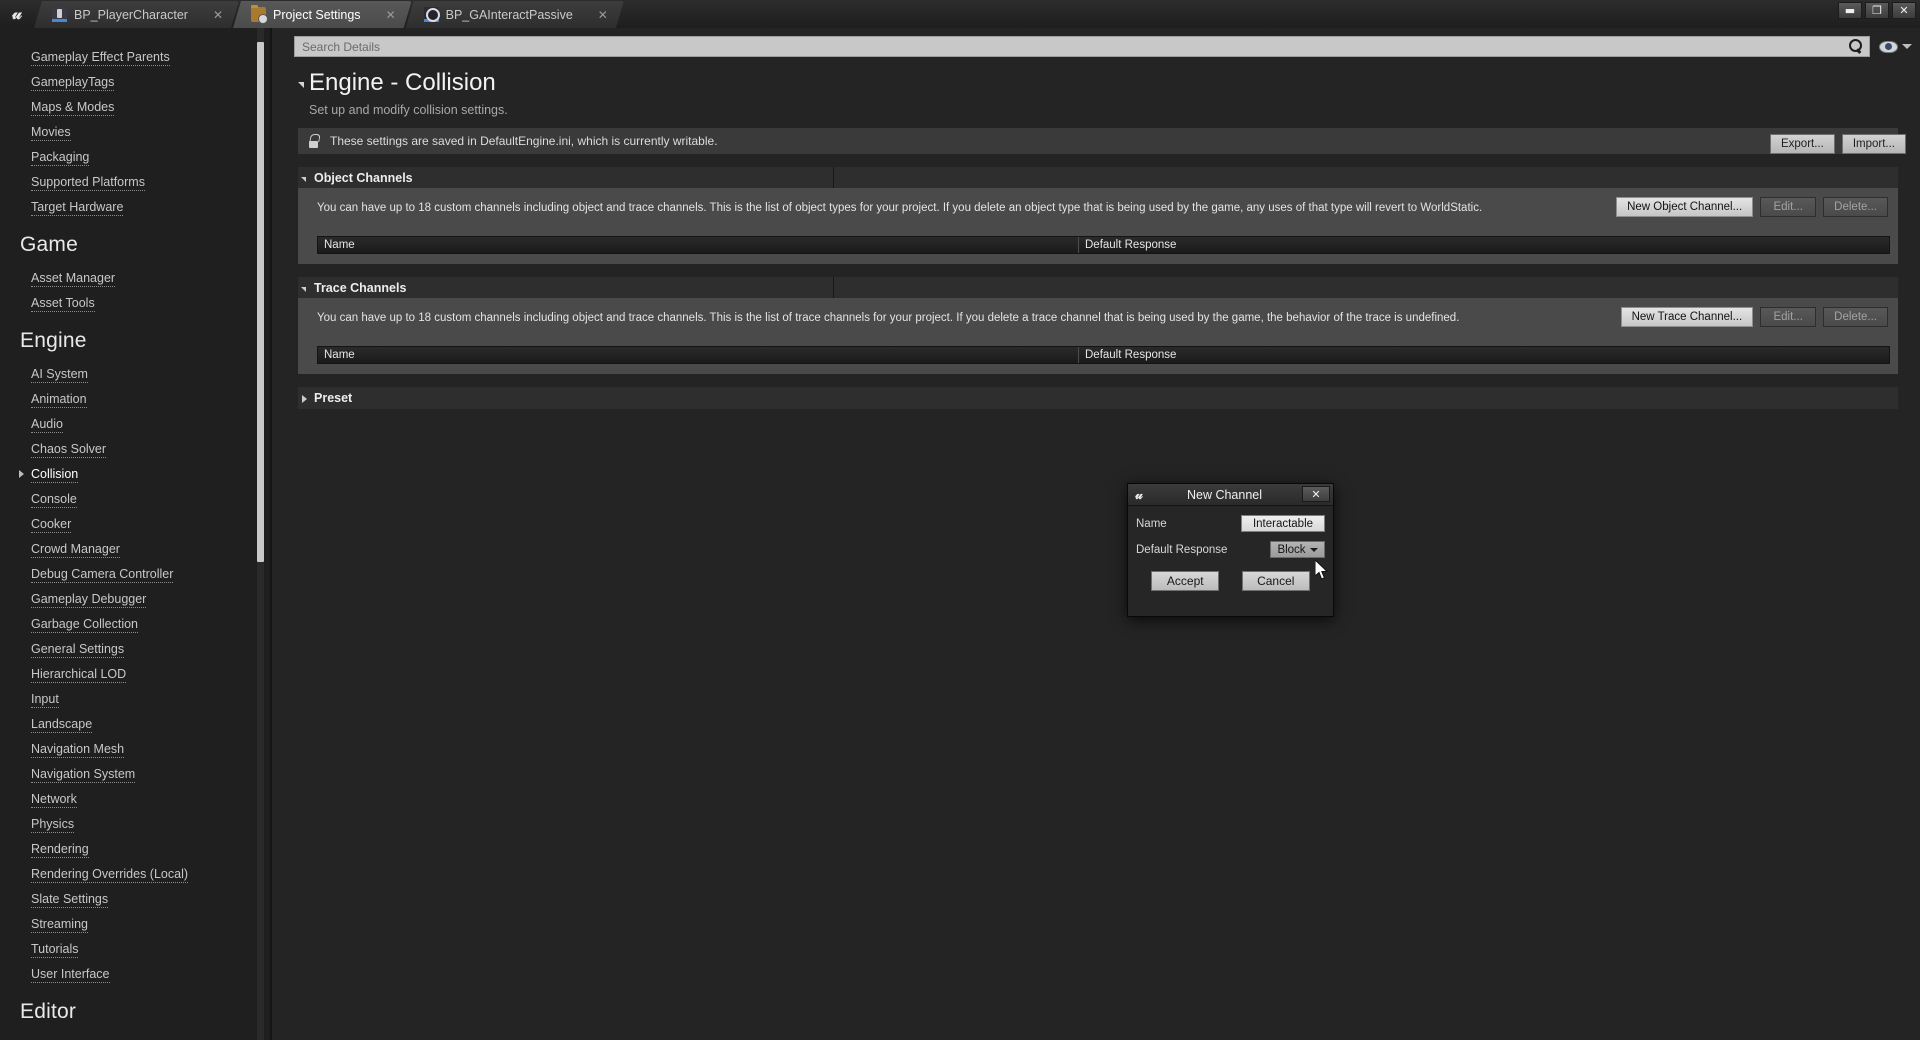 The image size is (1920, 1040). What do you see at coordinates (136, 206) in the screenshot?
I see `sidebar-item-target-hardware: Target Hardware` at bounding box center [136, 206].